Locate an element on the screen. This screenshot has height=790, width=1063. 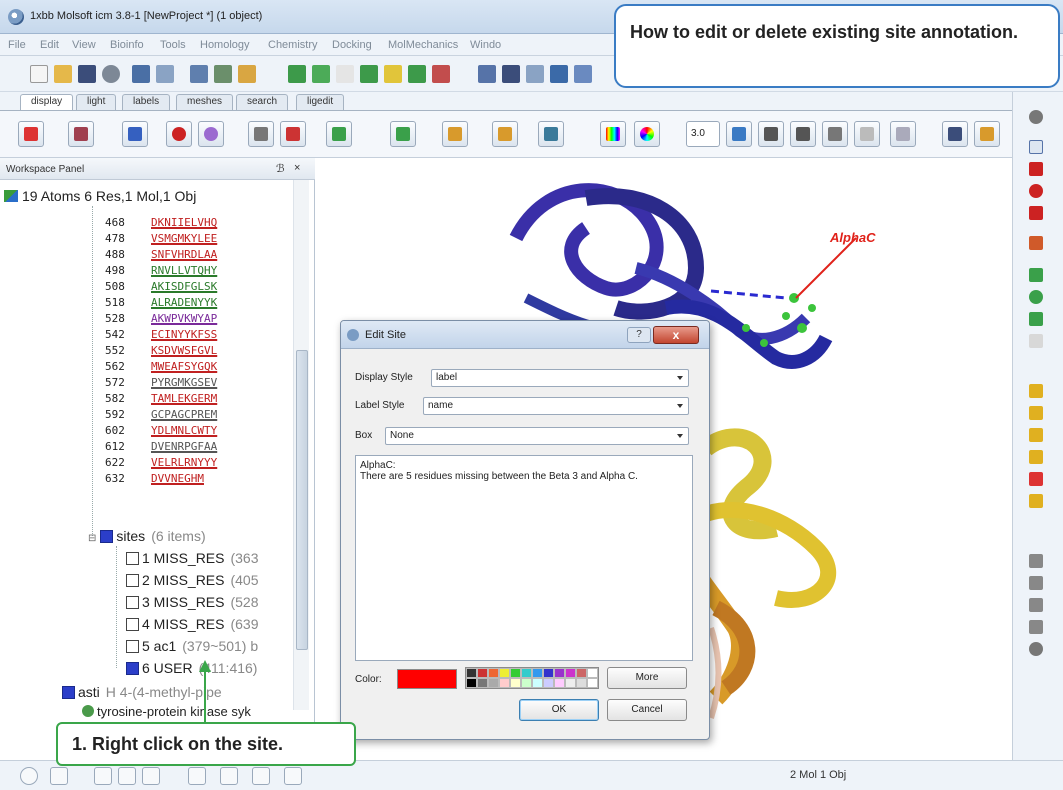
translate-icon is located at coordinates (199, 74).